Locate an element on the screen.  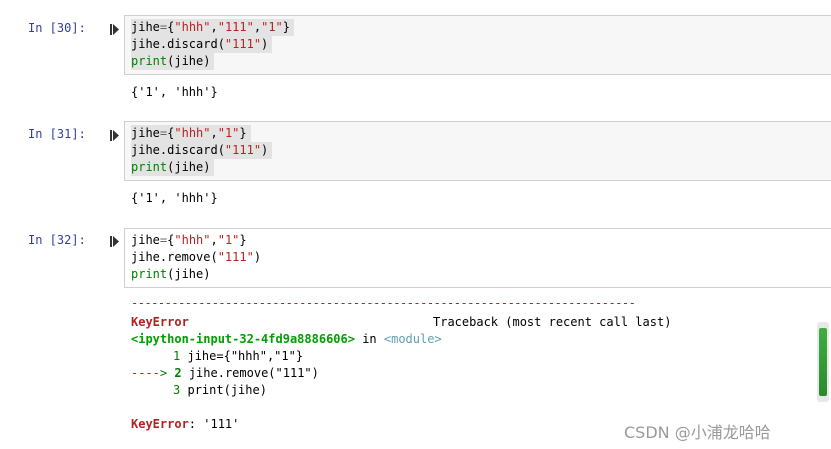
cell-prompt: In [31]: is located at coordinates (57, 134).